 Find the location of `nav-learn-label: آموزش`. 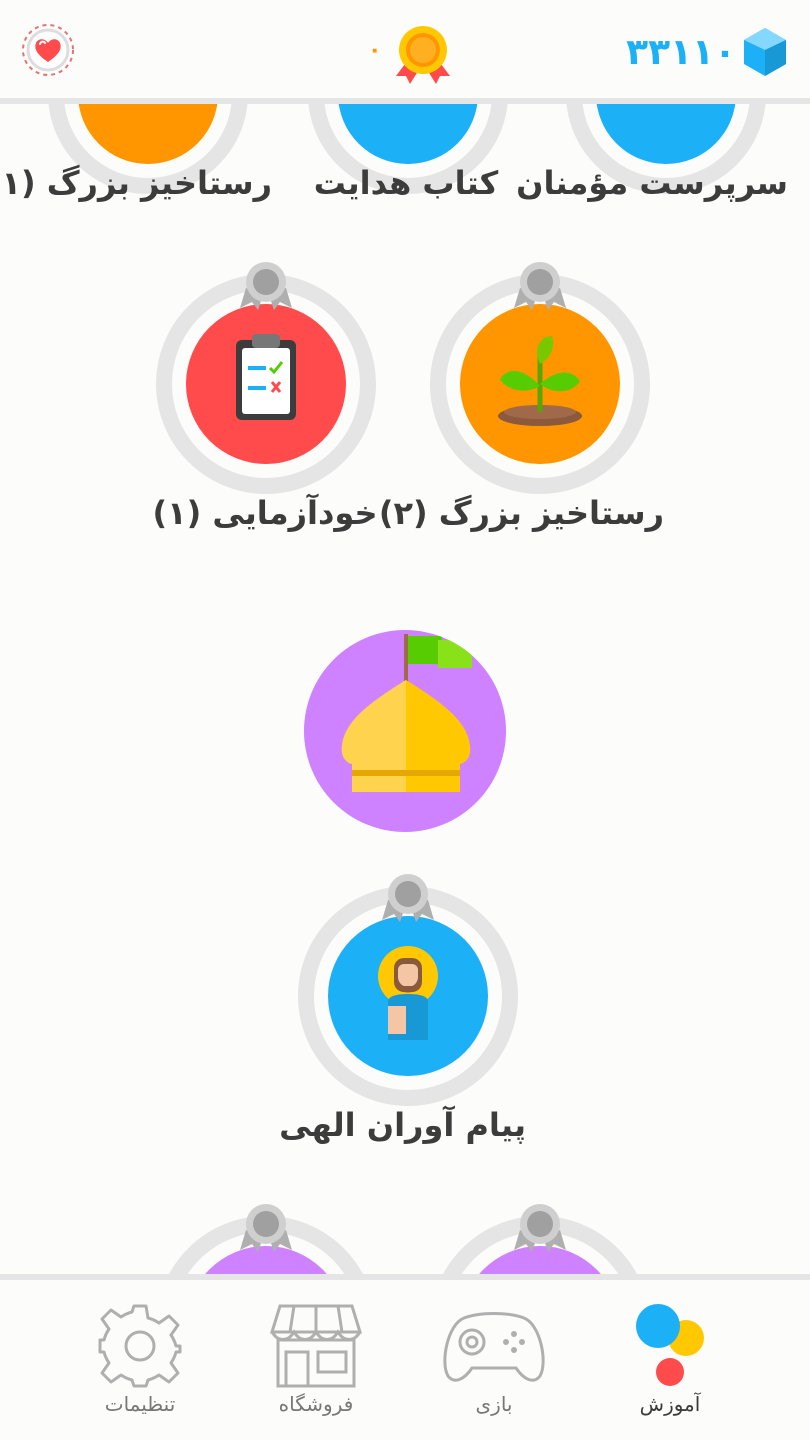

nav-learn-label: آموزش is located at coordinates (670, 1404).